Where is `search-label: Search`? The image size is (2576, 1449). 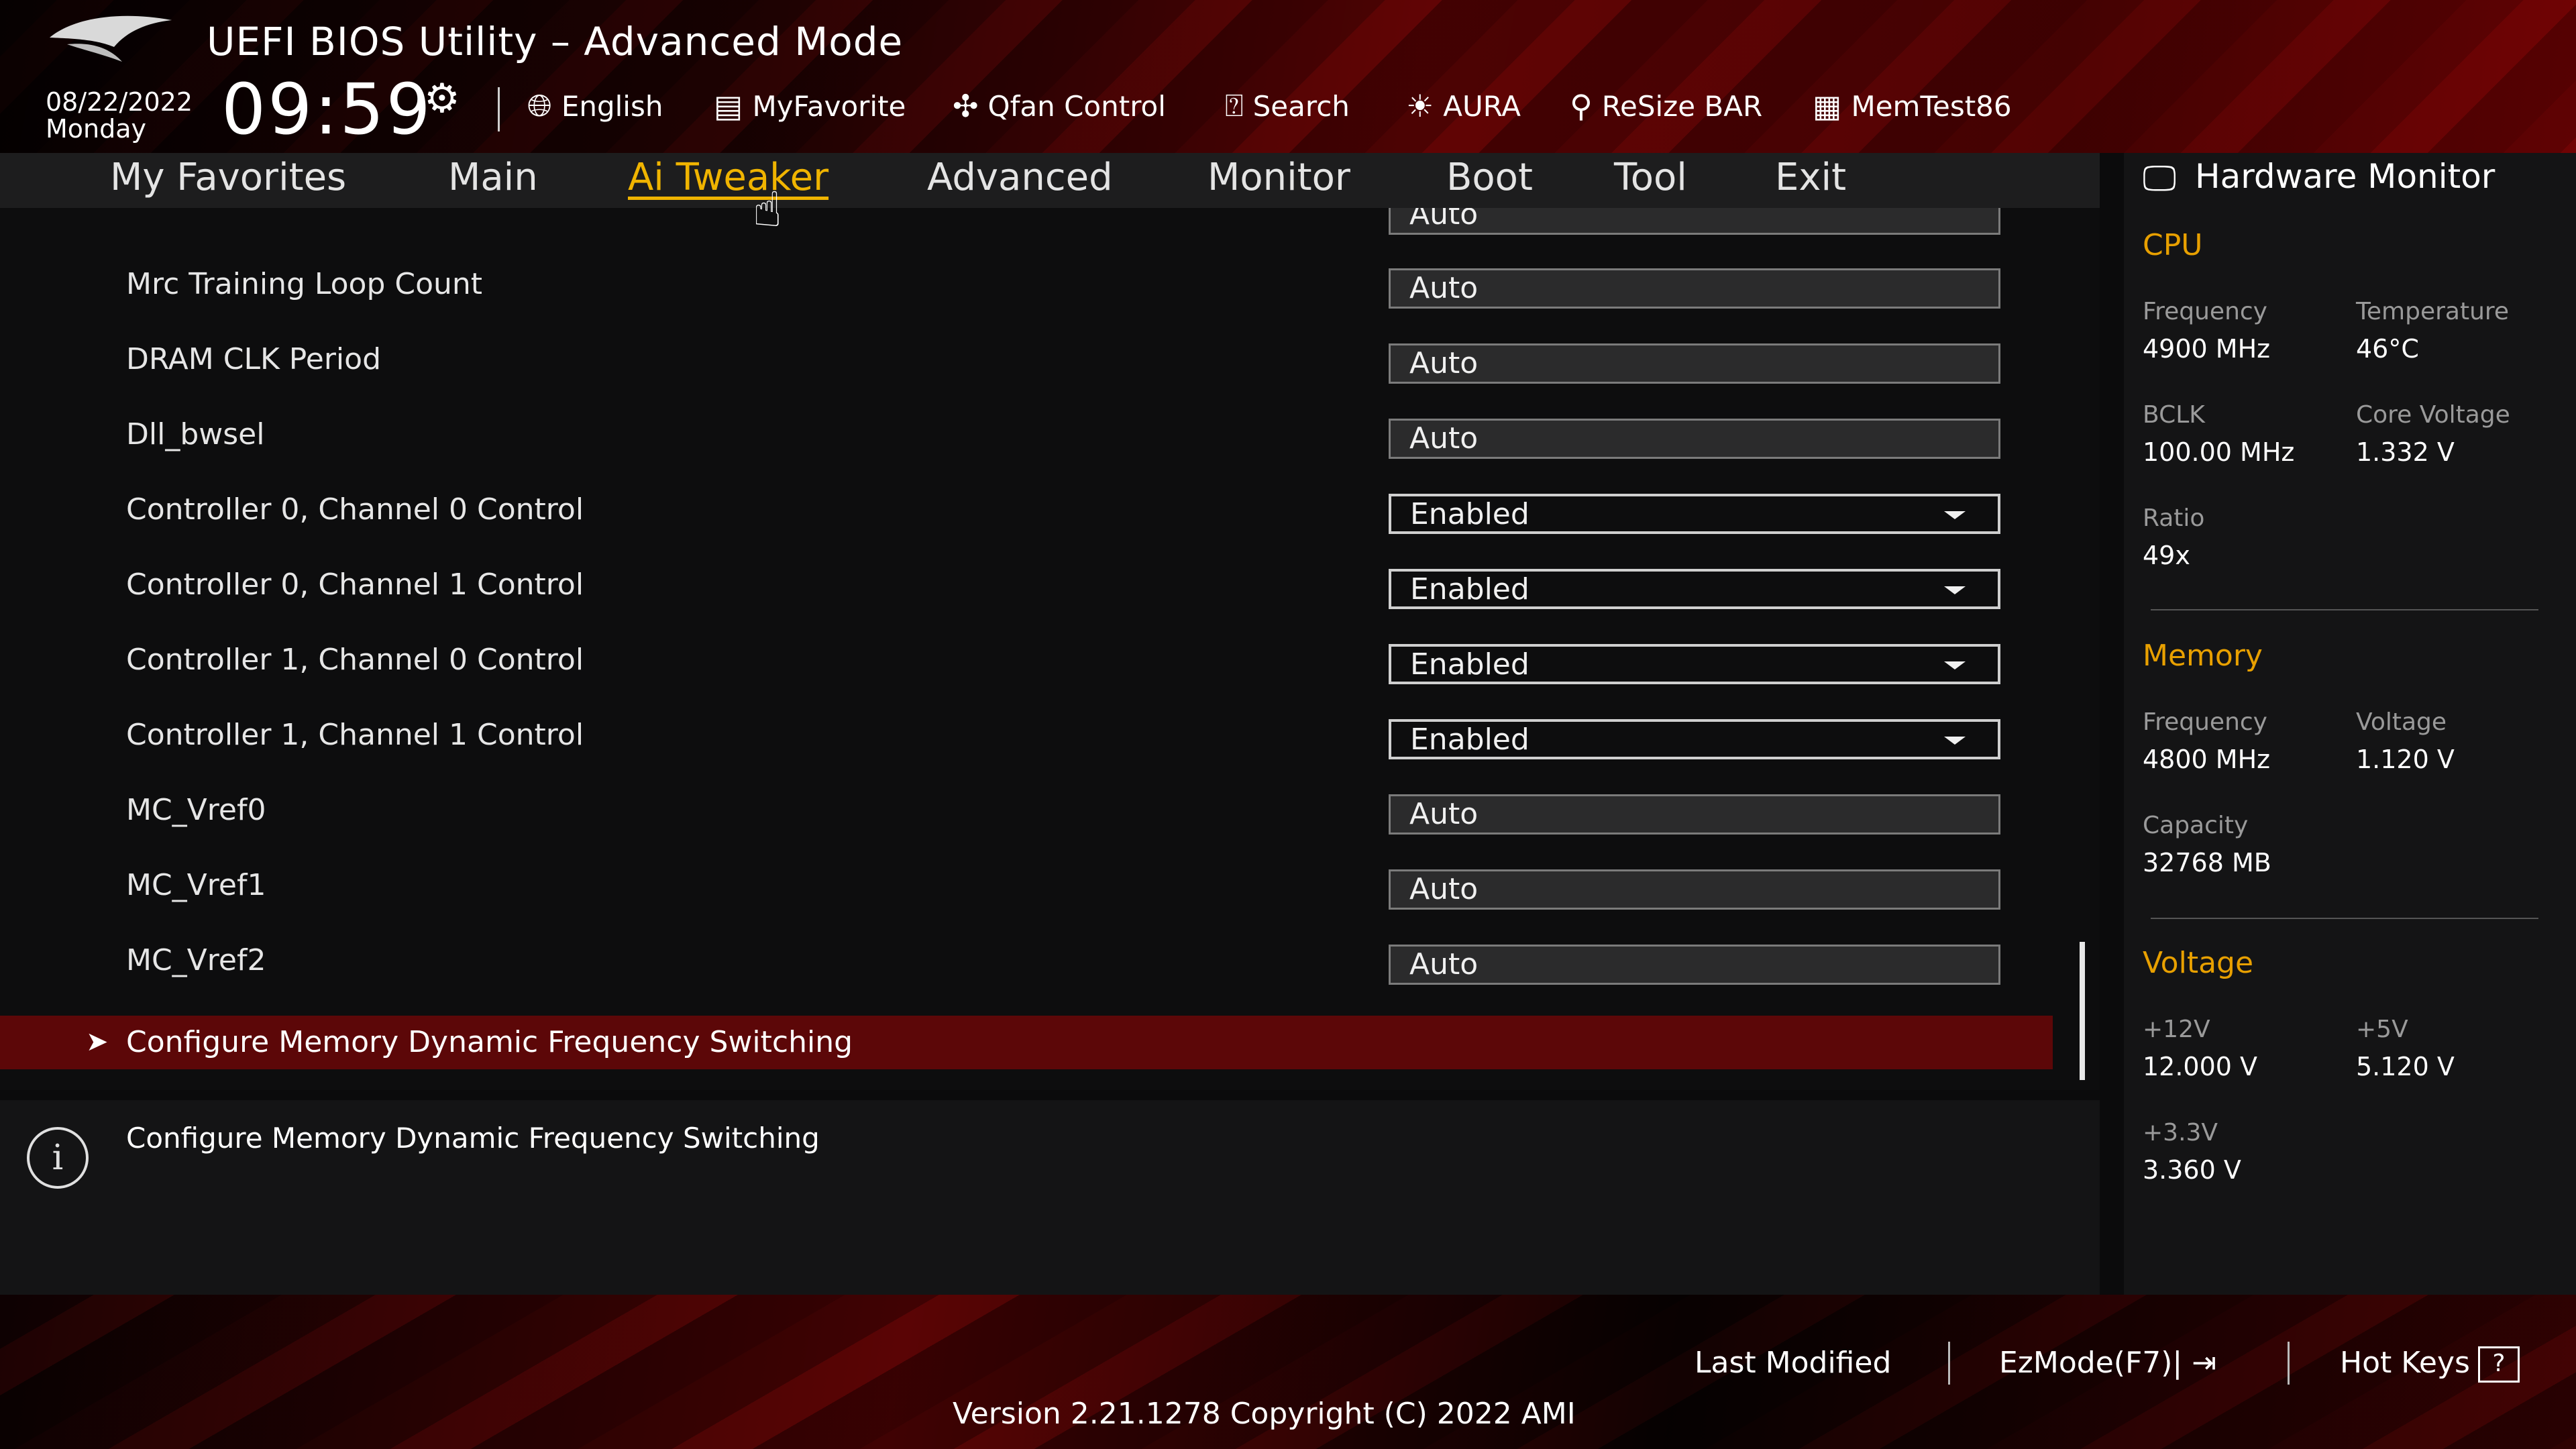 search-label: Search is located at coordinates (1301, 106).